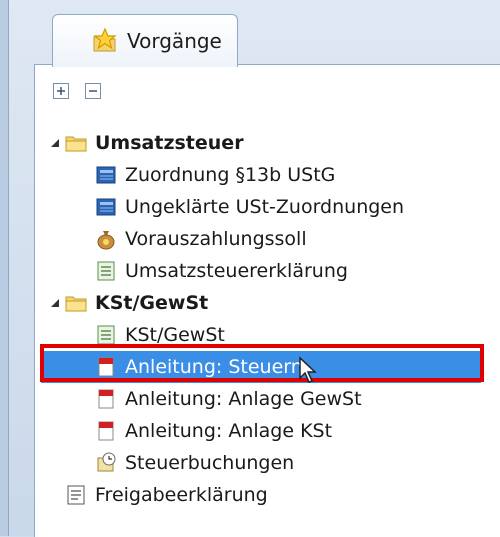 The image size is (500, 537). What do you see at coordinates (106, 240) in the screenshot?
I see `money-bag-icon` at bounding box center [106, 240].